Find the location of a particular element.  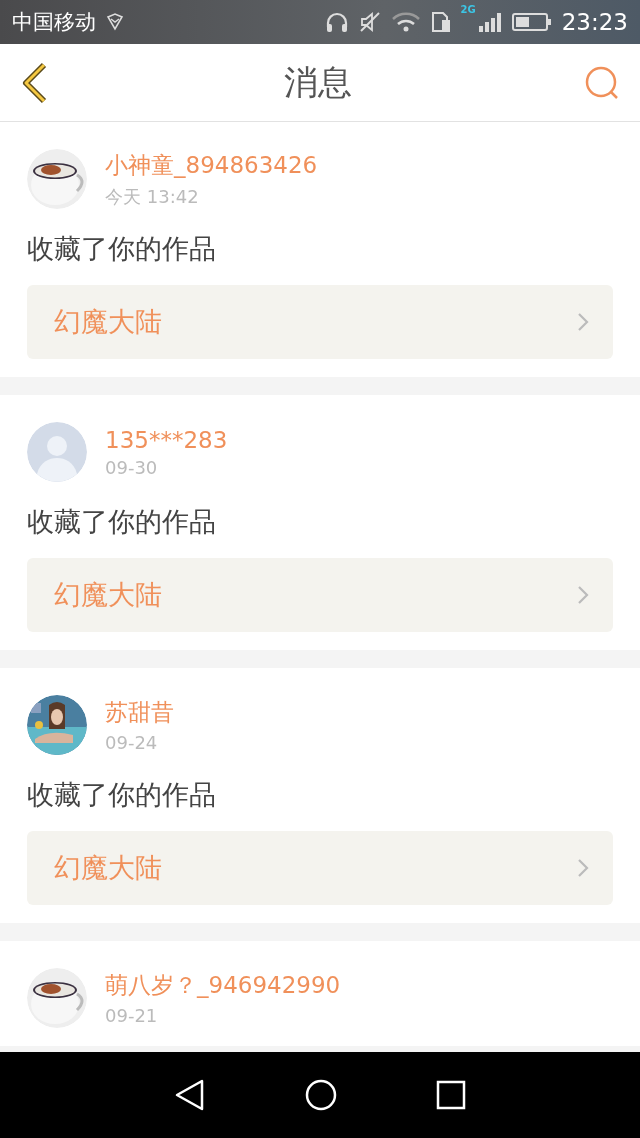

signal-icon is located at coordinates (489, 22).